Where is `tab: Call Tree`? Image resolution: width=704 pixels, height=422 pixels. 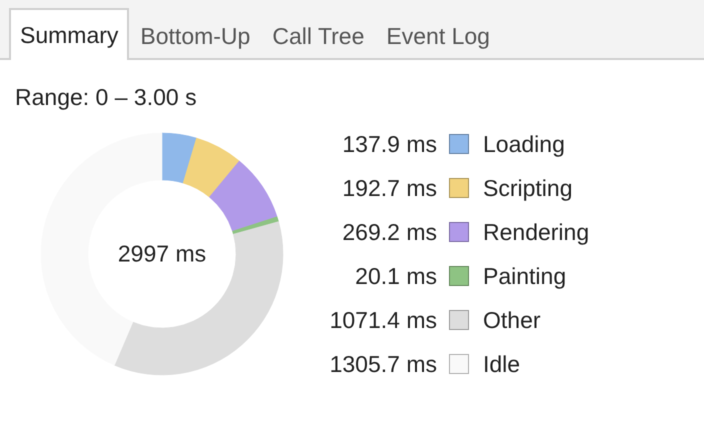
tab: Call Tree is located at coordinates (318, 35).